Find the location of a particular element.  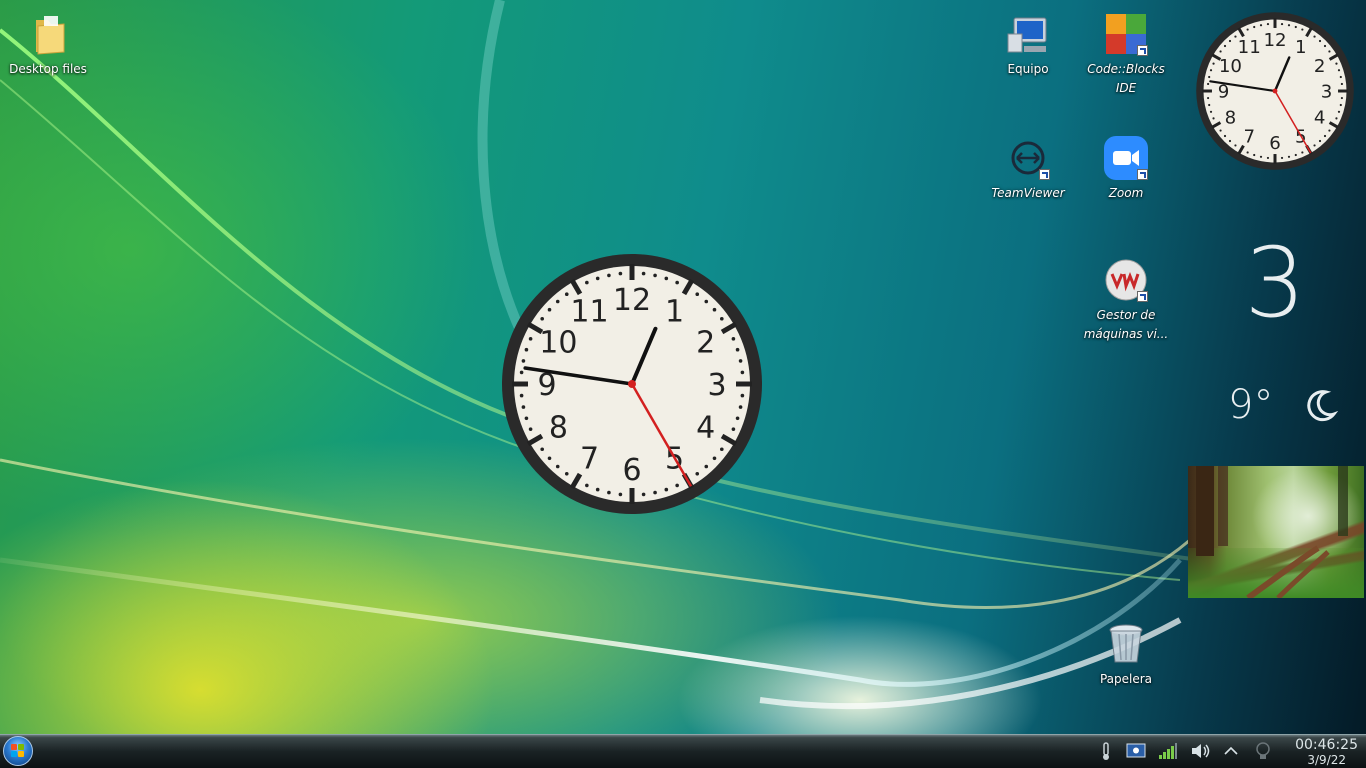

thermometer-icon is located at coordinates (1106, 751).